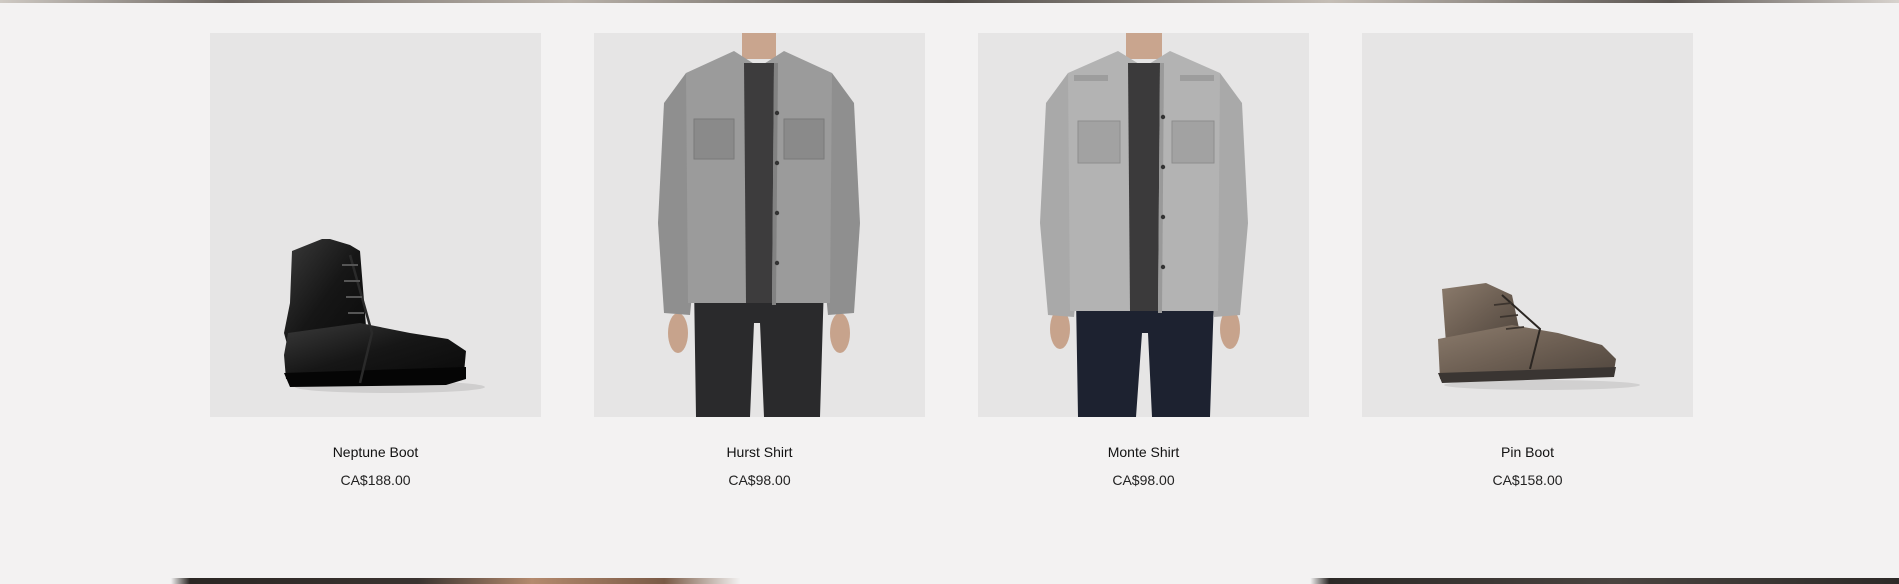 The width and height of the screenshot is (1899, 584). What do you see at coordinates (949, 581) in the screenshot?
I see `bottom-banner-edge` at bounding box center [949, 581].